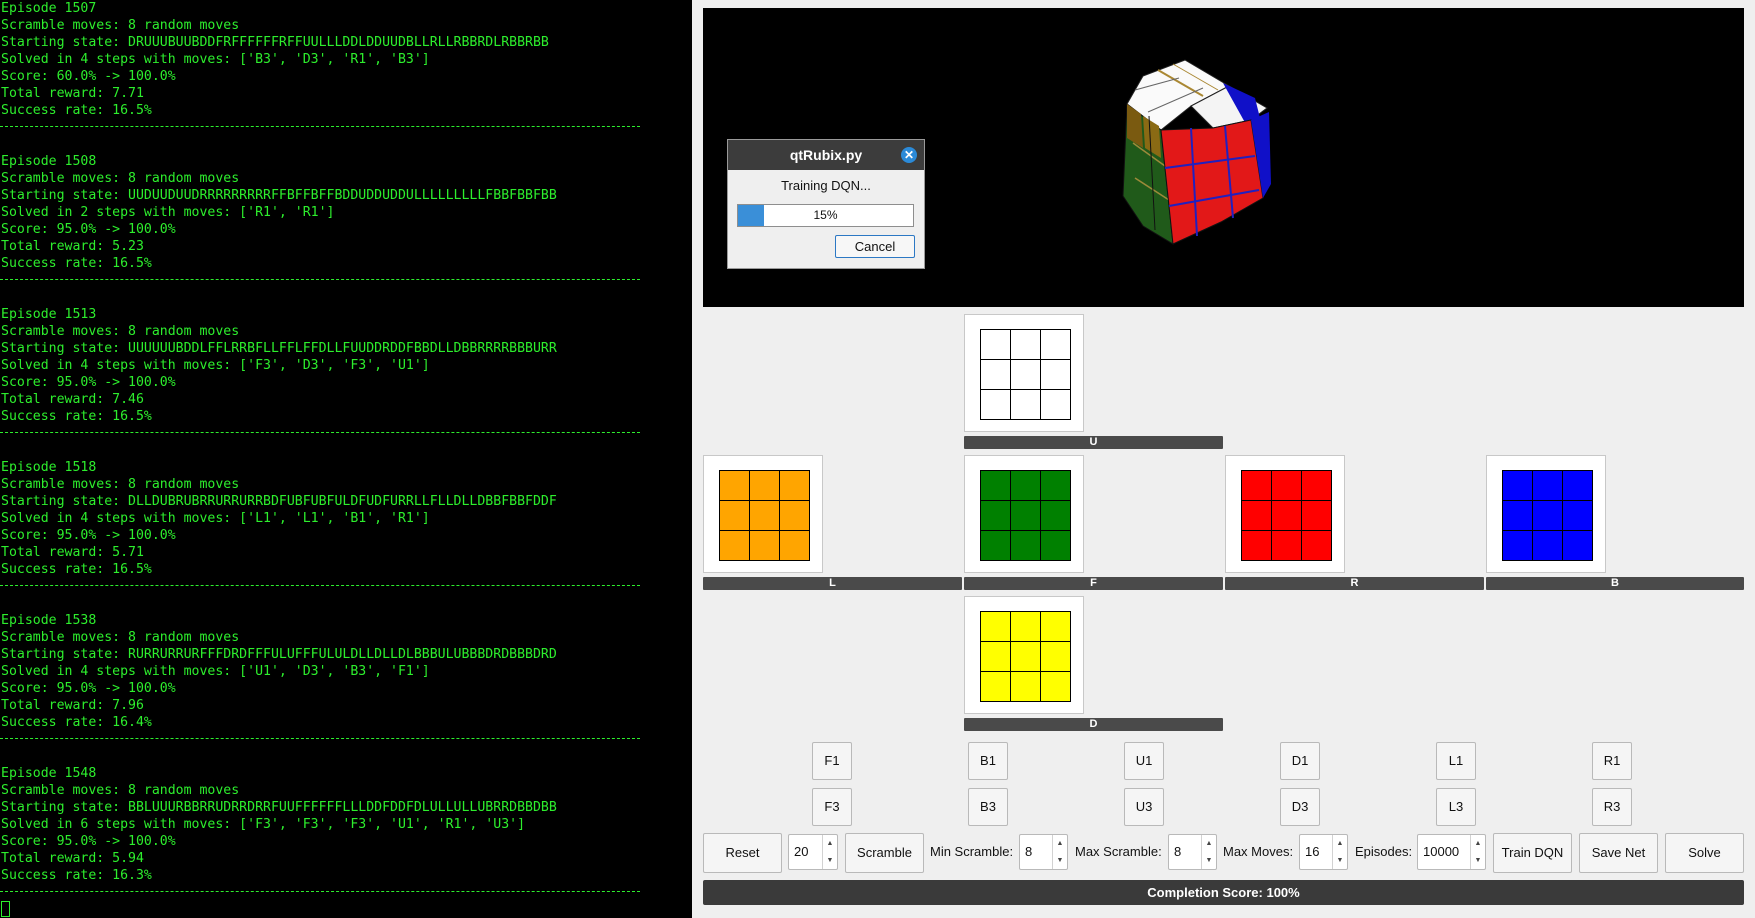 The width and height of the screenshot is (1755, 918). What do you see at coordinates (5, 909) in the screenshot?
I see `terminal-cursor` at bounding box center [5, 909].